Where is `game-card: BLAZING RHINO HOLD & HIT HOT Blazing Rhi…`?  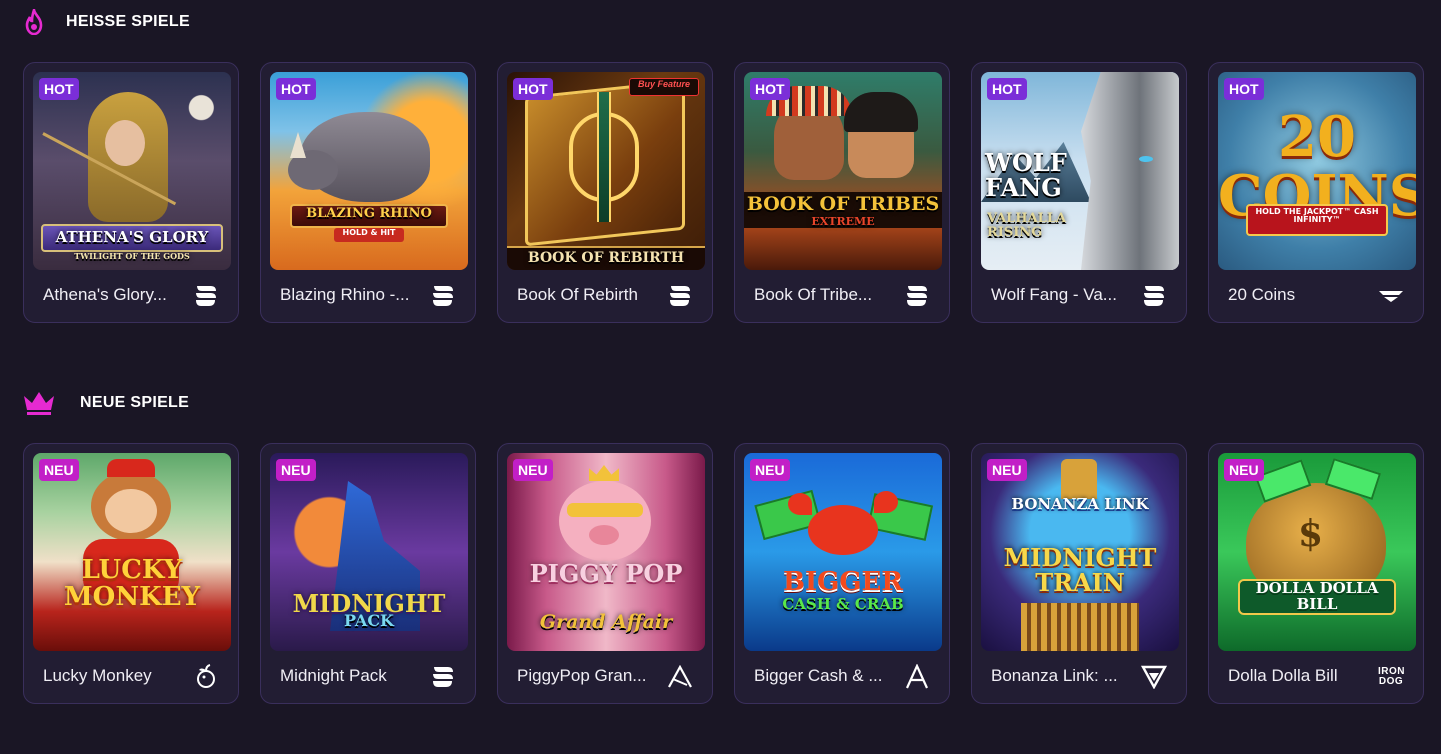 game-card: BLAZING RHINO HOLD & HIT HOT Blazing Rhi… is located at coordinates (368, 192).